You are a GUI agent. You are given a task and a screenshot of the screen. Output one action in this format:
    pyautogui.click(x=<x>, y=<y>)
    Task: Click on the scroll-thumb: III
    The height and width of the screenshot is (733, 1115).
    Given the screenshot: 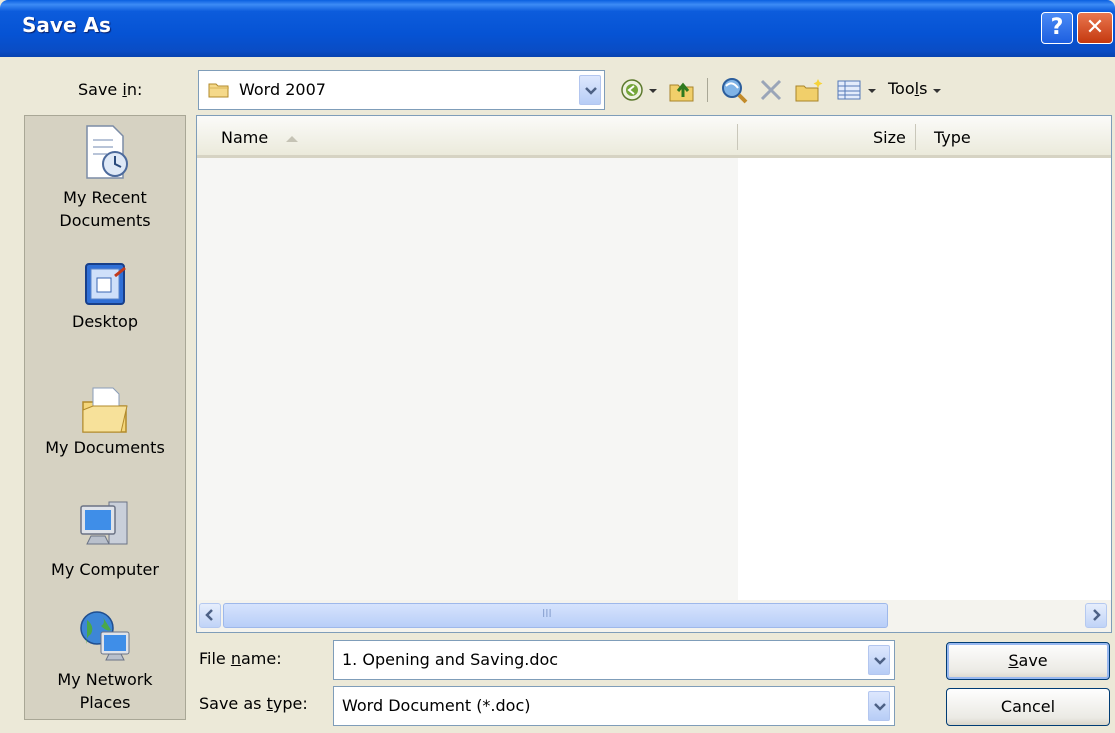 What is the action you would take?
    pyautogui.click(x=555, y=615)
    